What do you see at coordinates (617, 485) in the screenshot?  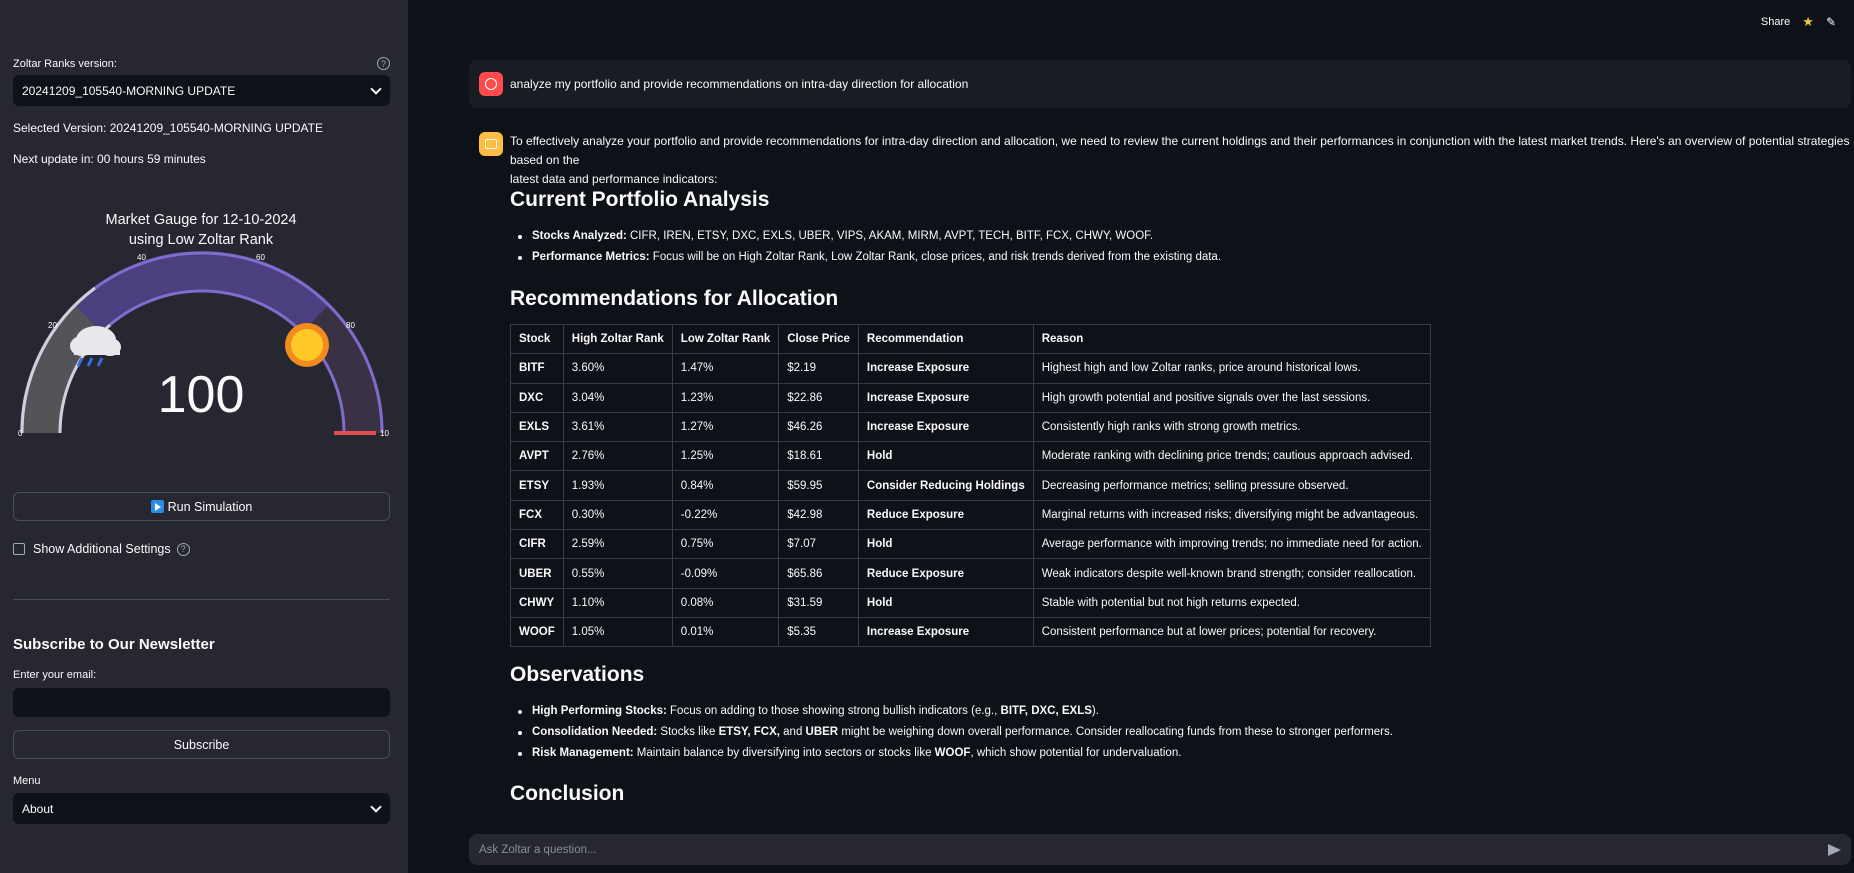 I see `table-cell: 1.93%` at bounding box center [617, 485].